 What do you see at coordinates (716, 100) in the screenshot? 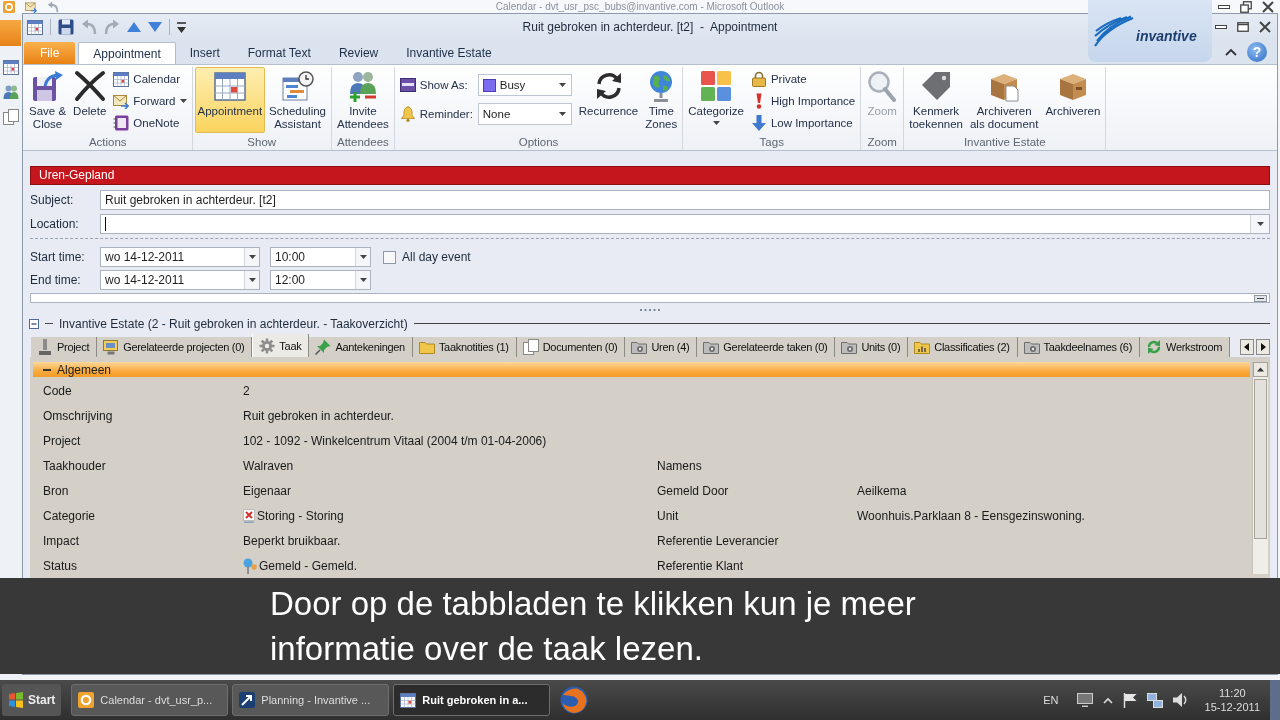
I see `ribbon-button: Categorize` at bounding box center [716, 100].